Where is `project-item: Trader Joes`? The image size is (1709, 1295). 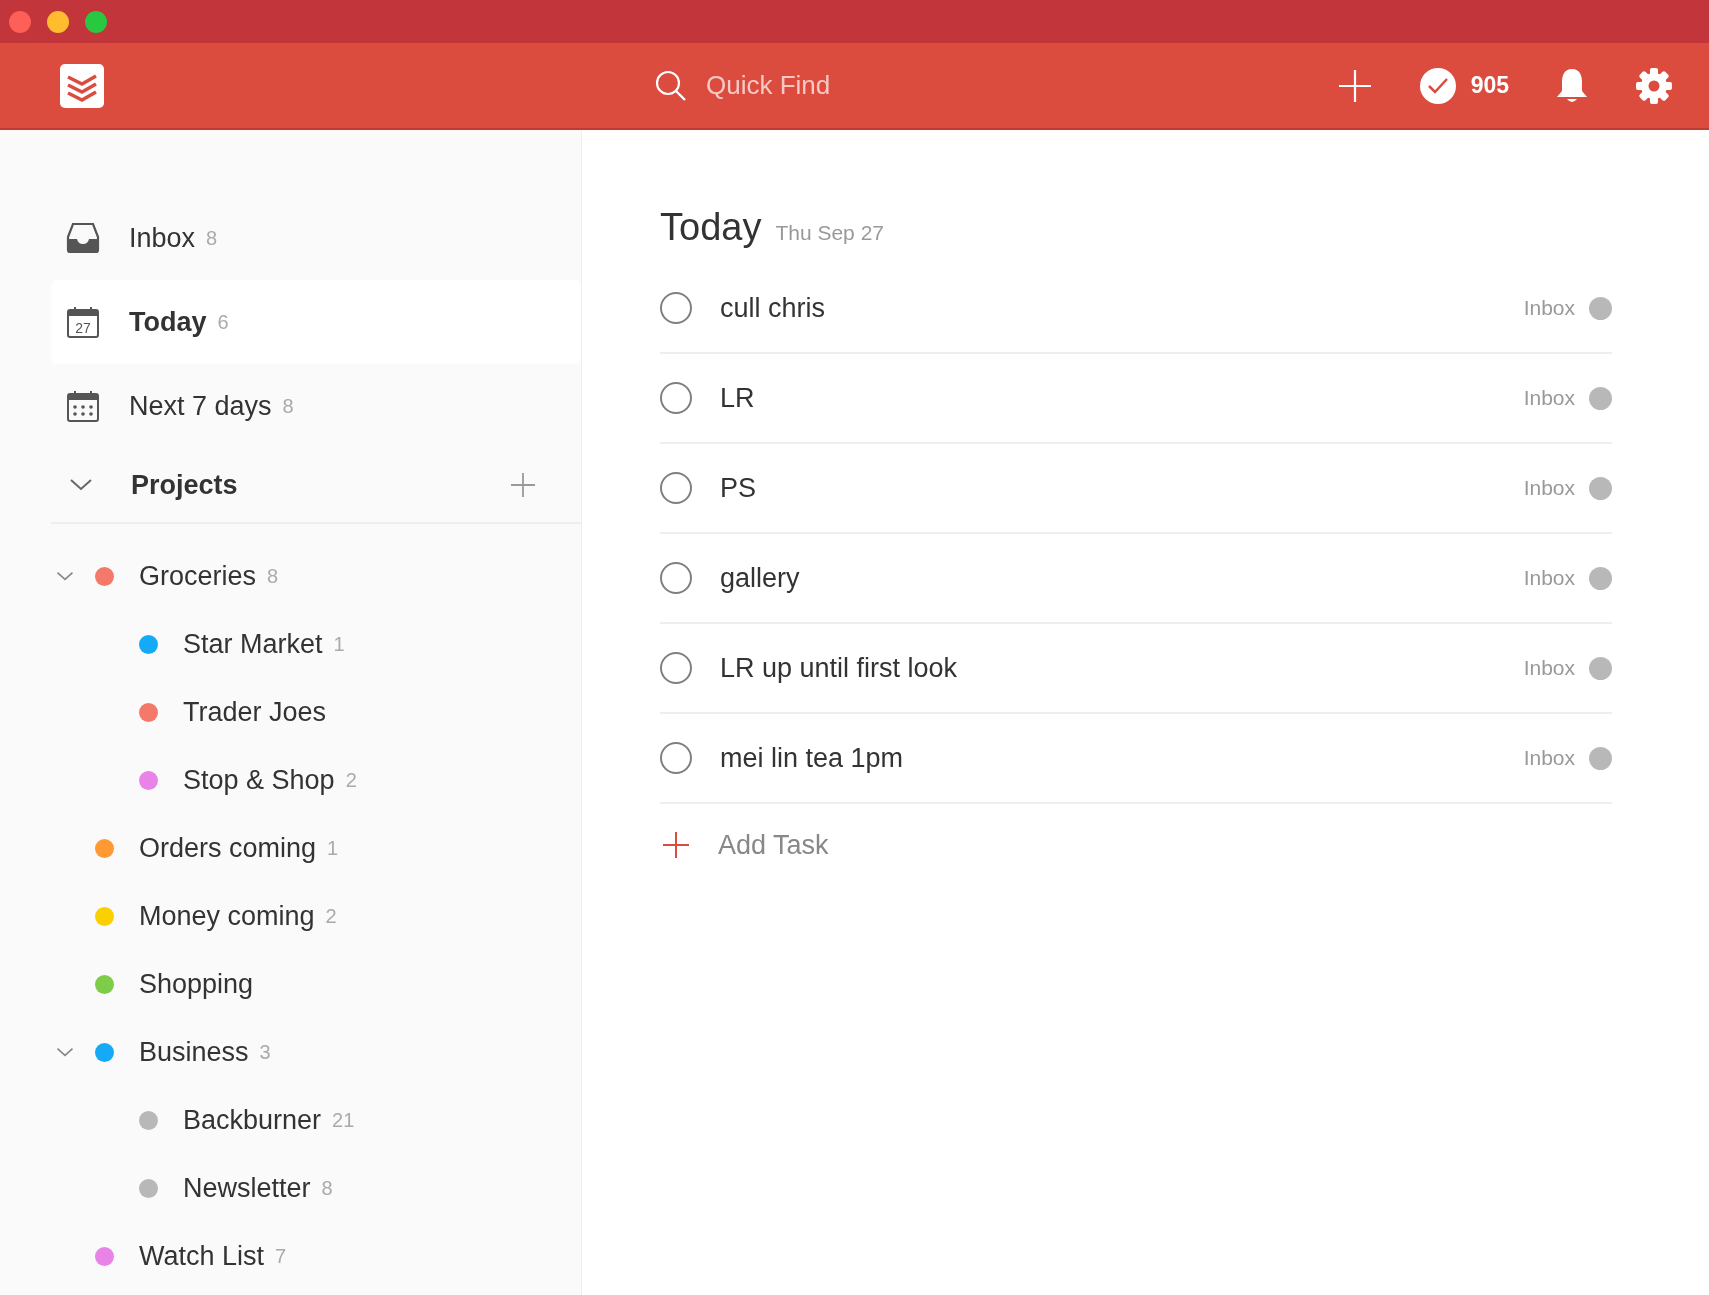 project-item: Trader Joes is located at coordinates (255, 712).